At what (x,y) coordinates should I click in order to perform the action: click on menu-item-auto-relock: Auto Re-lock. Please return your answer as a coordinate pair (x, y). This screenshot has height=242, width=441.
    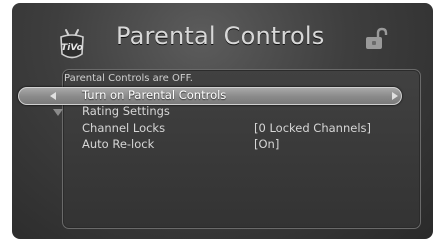
    Looking at the image, I should click on (118, 144).